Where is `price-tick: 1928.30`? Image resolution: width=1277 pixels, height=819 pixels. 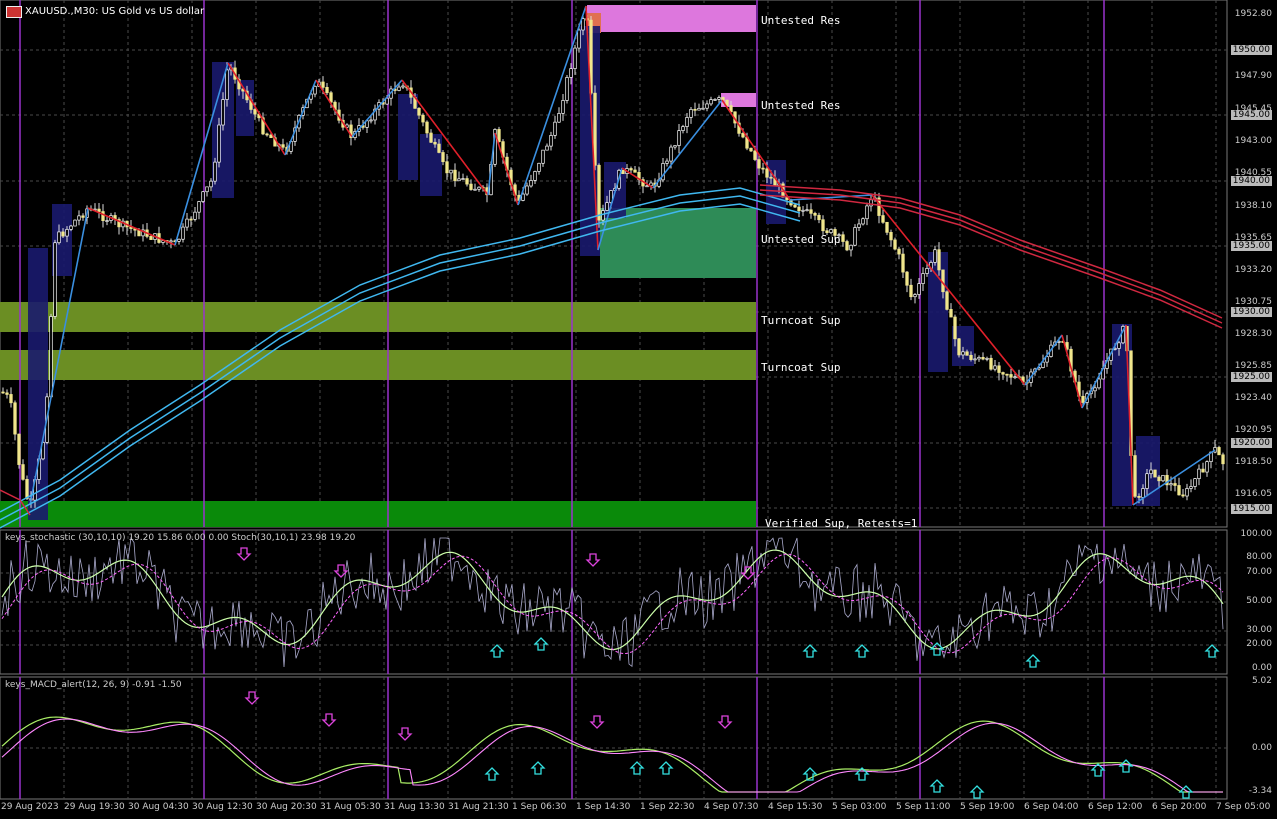
price-tick: 1928.30 is located at coordinates (1253, 334).